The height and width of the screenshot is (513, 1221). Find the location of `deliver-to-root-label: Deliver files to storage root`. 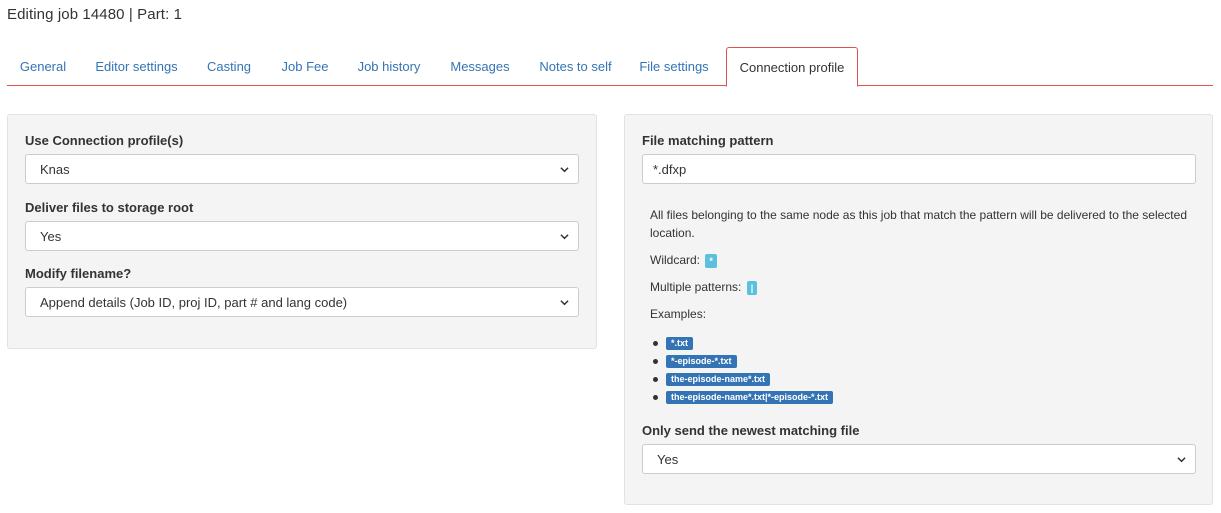

deliver-to-root-label: Deliver files to storage root is located at coordinates (109, 207).